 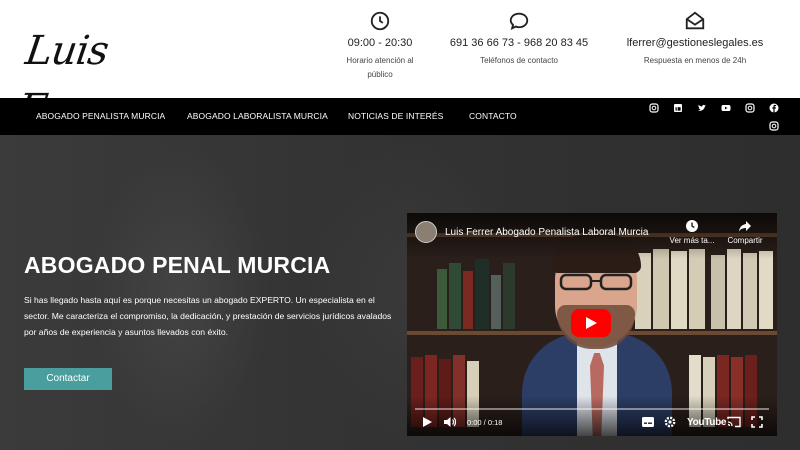 I want to click on nav-item-contacto: CONTACTO, so click(x=493, y=116).